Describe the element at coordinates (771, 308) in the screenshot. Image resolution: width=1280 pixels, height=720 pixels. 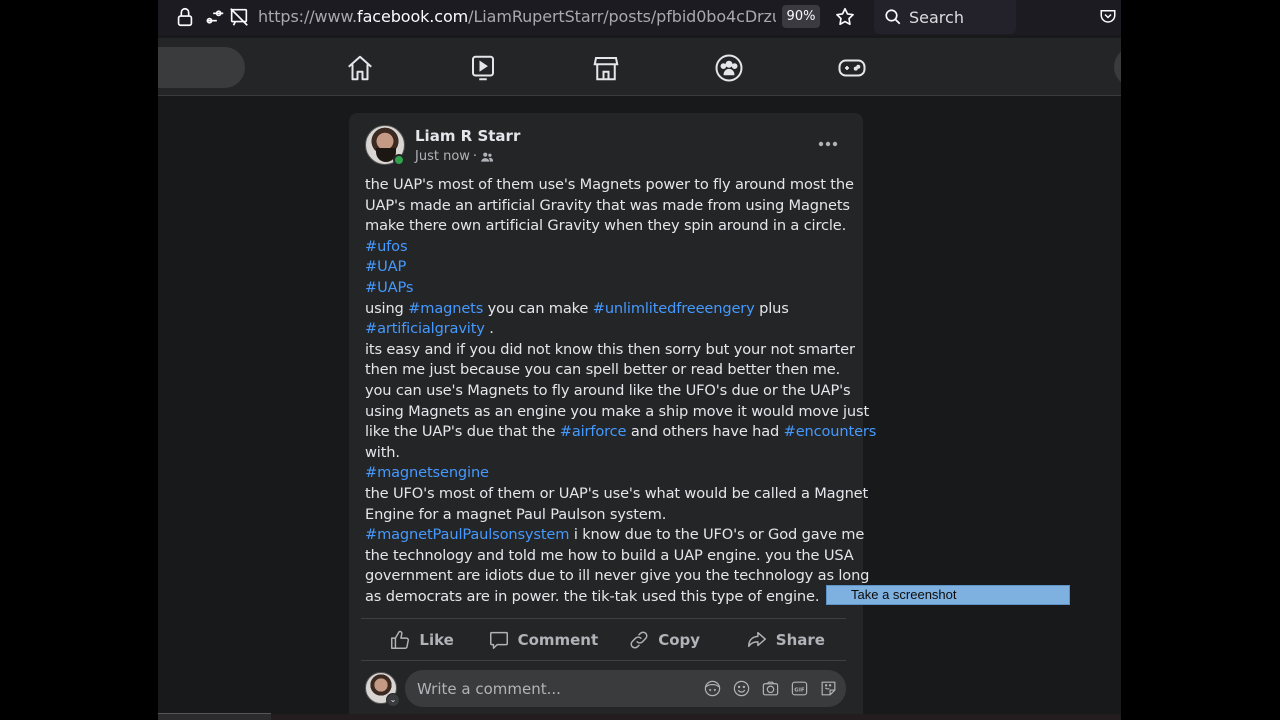
I see `post-text: plus` at that location.